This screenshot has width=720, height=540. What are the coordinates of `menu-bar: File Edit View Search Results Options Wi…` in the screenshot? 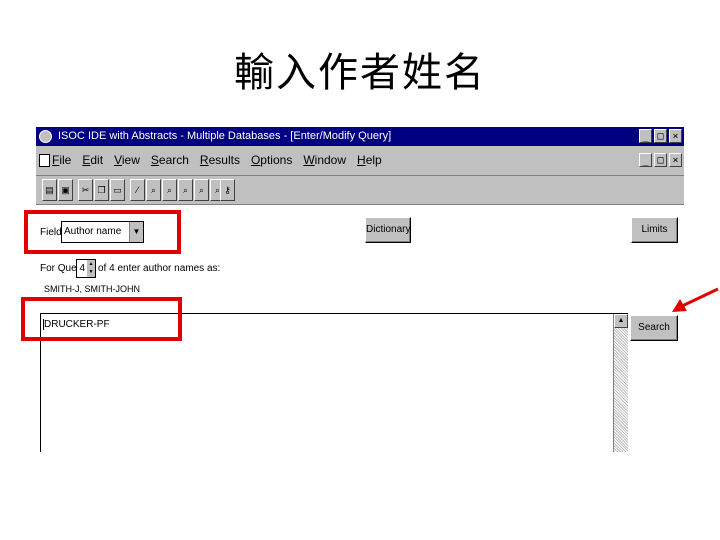 It's located at (360, 161).